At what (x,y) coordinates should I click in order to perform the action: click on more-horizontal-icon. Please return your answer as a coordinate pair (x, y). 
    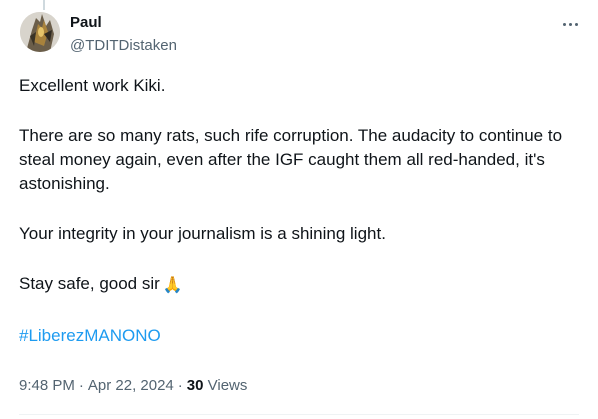
    Looking at the image, I should click on (564, 24).